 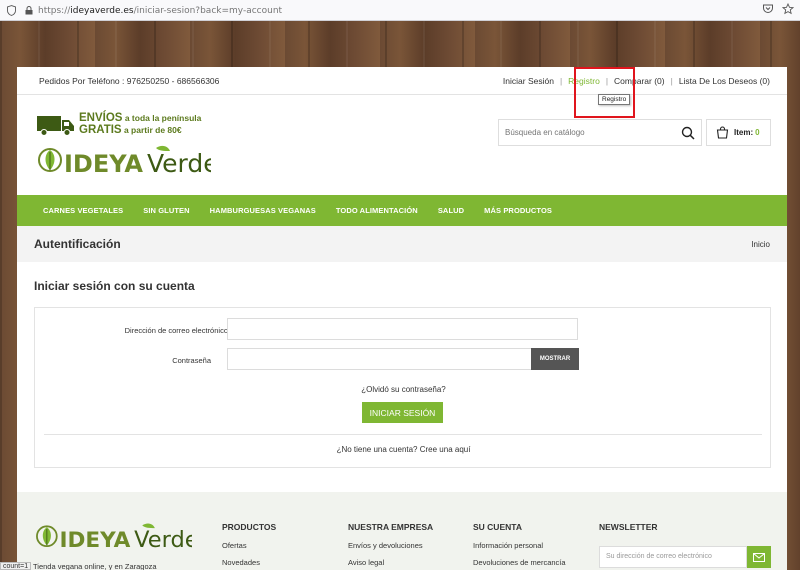 I want to click on footer-link: Información personal, so click(x=519, y=545).